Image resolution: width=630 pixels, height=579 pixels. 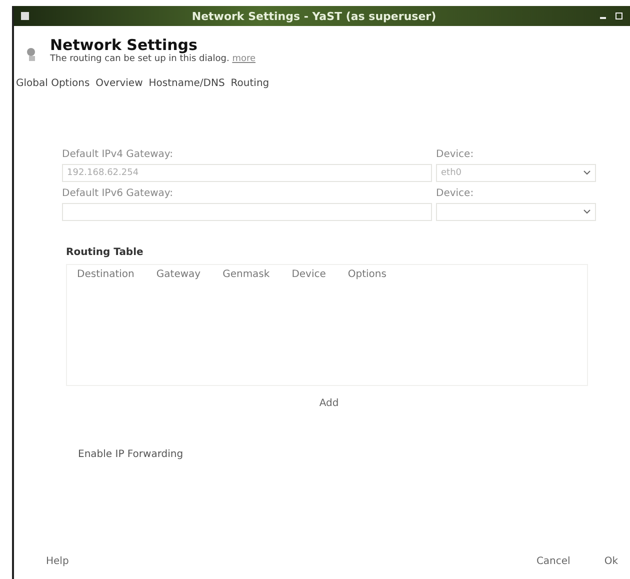 What do you see at coordinates (250, 83) in the screenshot?
I see `tab: Routing` at bounding box center [250, 83].